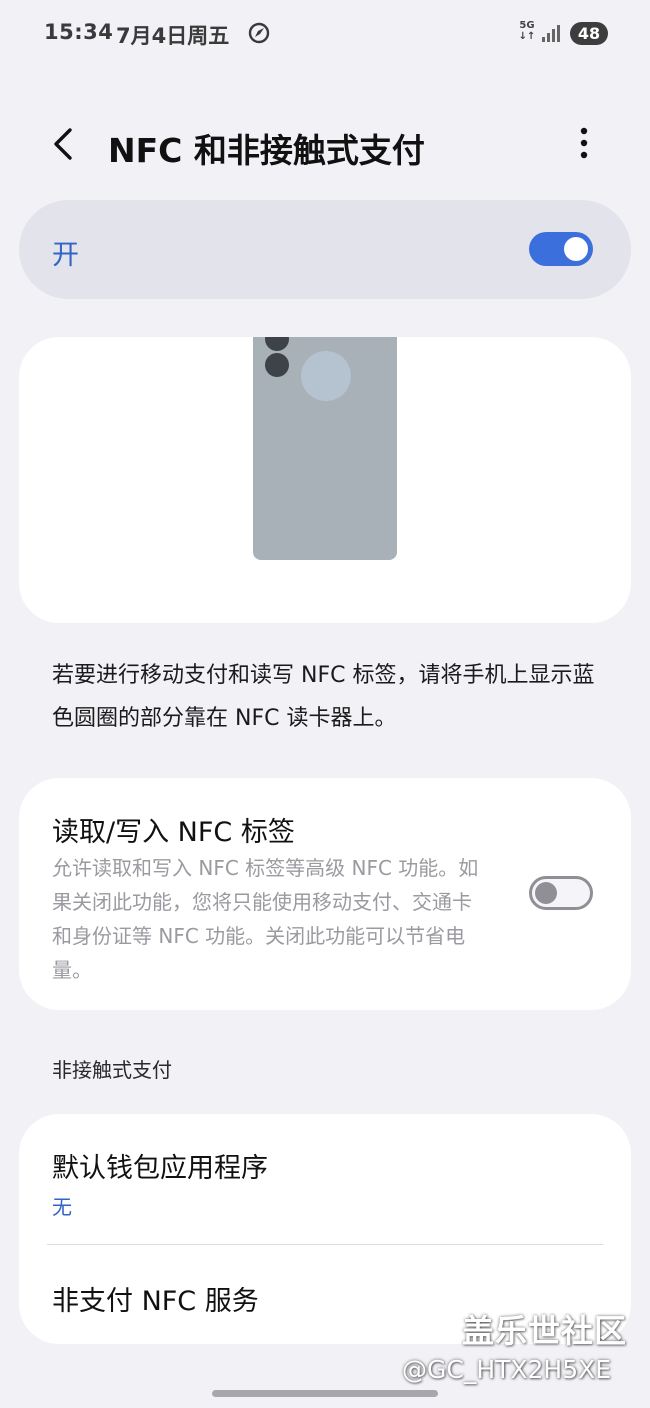  Describe the element at coordinates (507, 1369) in the screenshot. I see `watermark-user: @GC_HTX2H5XE` at that location.